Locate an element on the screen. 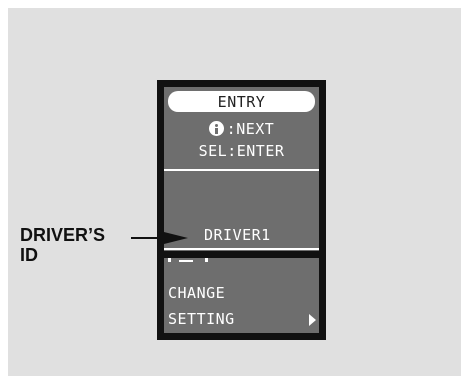  arrow-right-icon is located at coordinates (312, 320).